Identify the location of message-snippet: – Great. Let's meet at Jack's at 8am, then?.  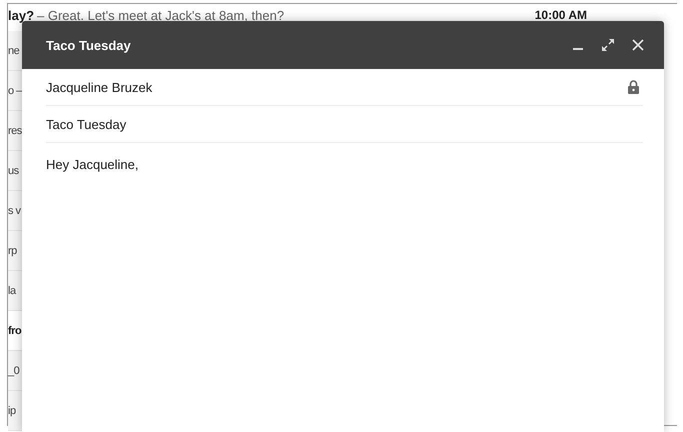
(160, 15).